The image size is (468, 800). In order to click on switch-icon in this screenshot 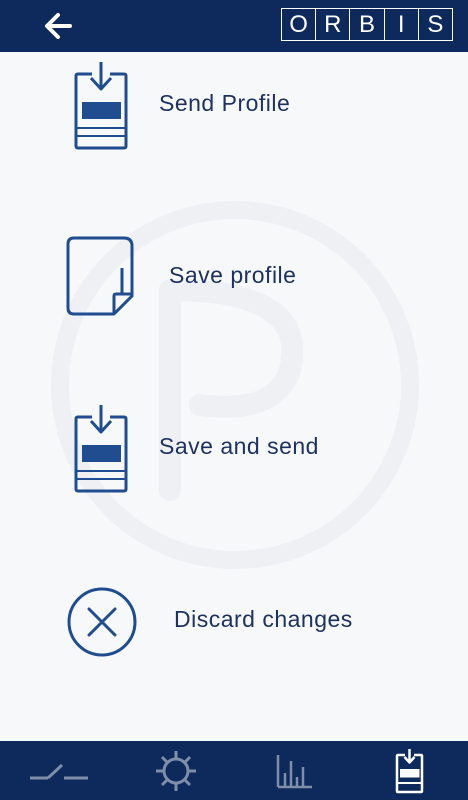, I will do `click(59, 771)`.